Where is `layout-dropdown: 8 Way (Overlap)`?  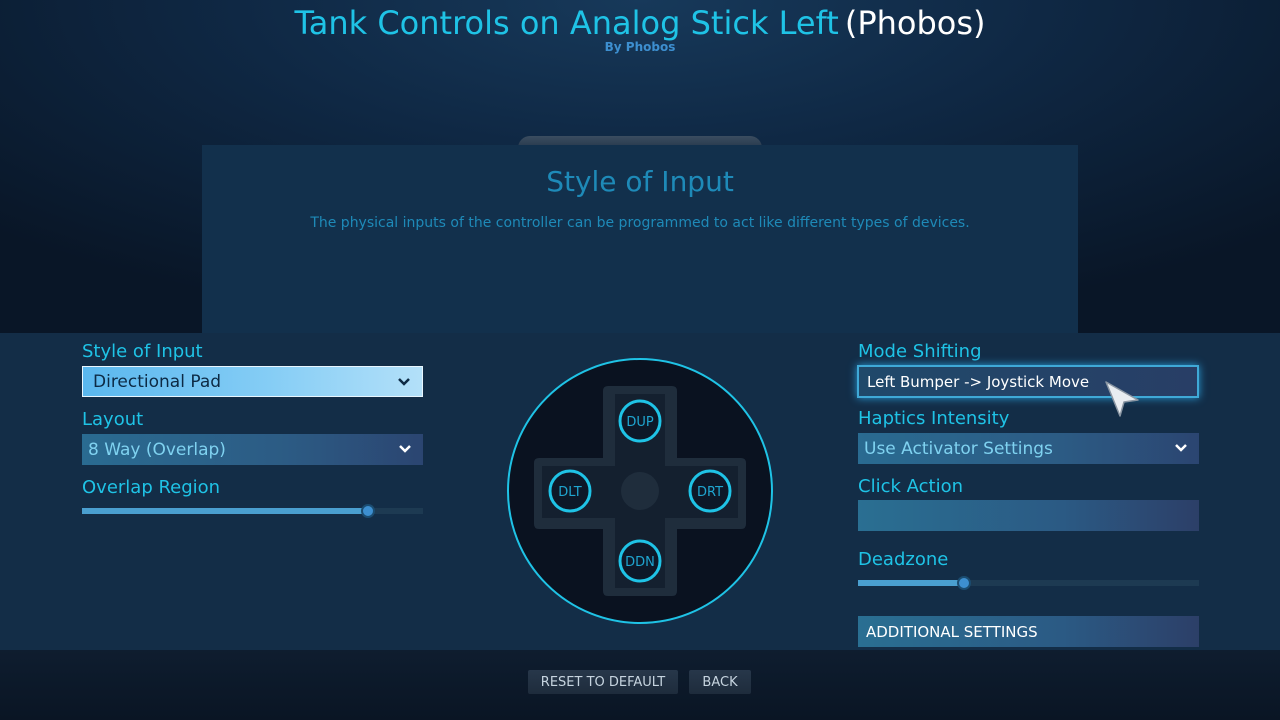
layout-dropdown: 8 Way (Overlap) is located at coordinates (252, 449).